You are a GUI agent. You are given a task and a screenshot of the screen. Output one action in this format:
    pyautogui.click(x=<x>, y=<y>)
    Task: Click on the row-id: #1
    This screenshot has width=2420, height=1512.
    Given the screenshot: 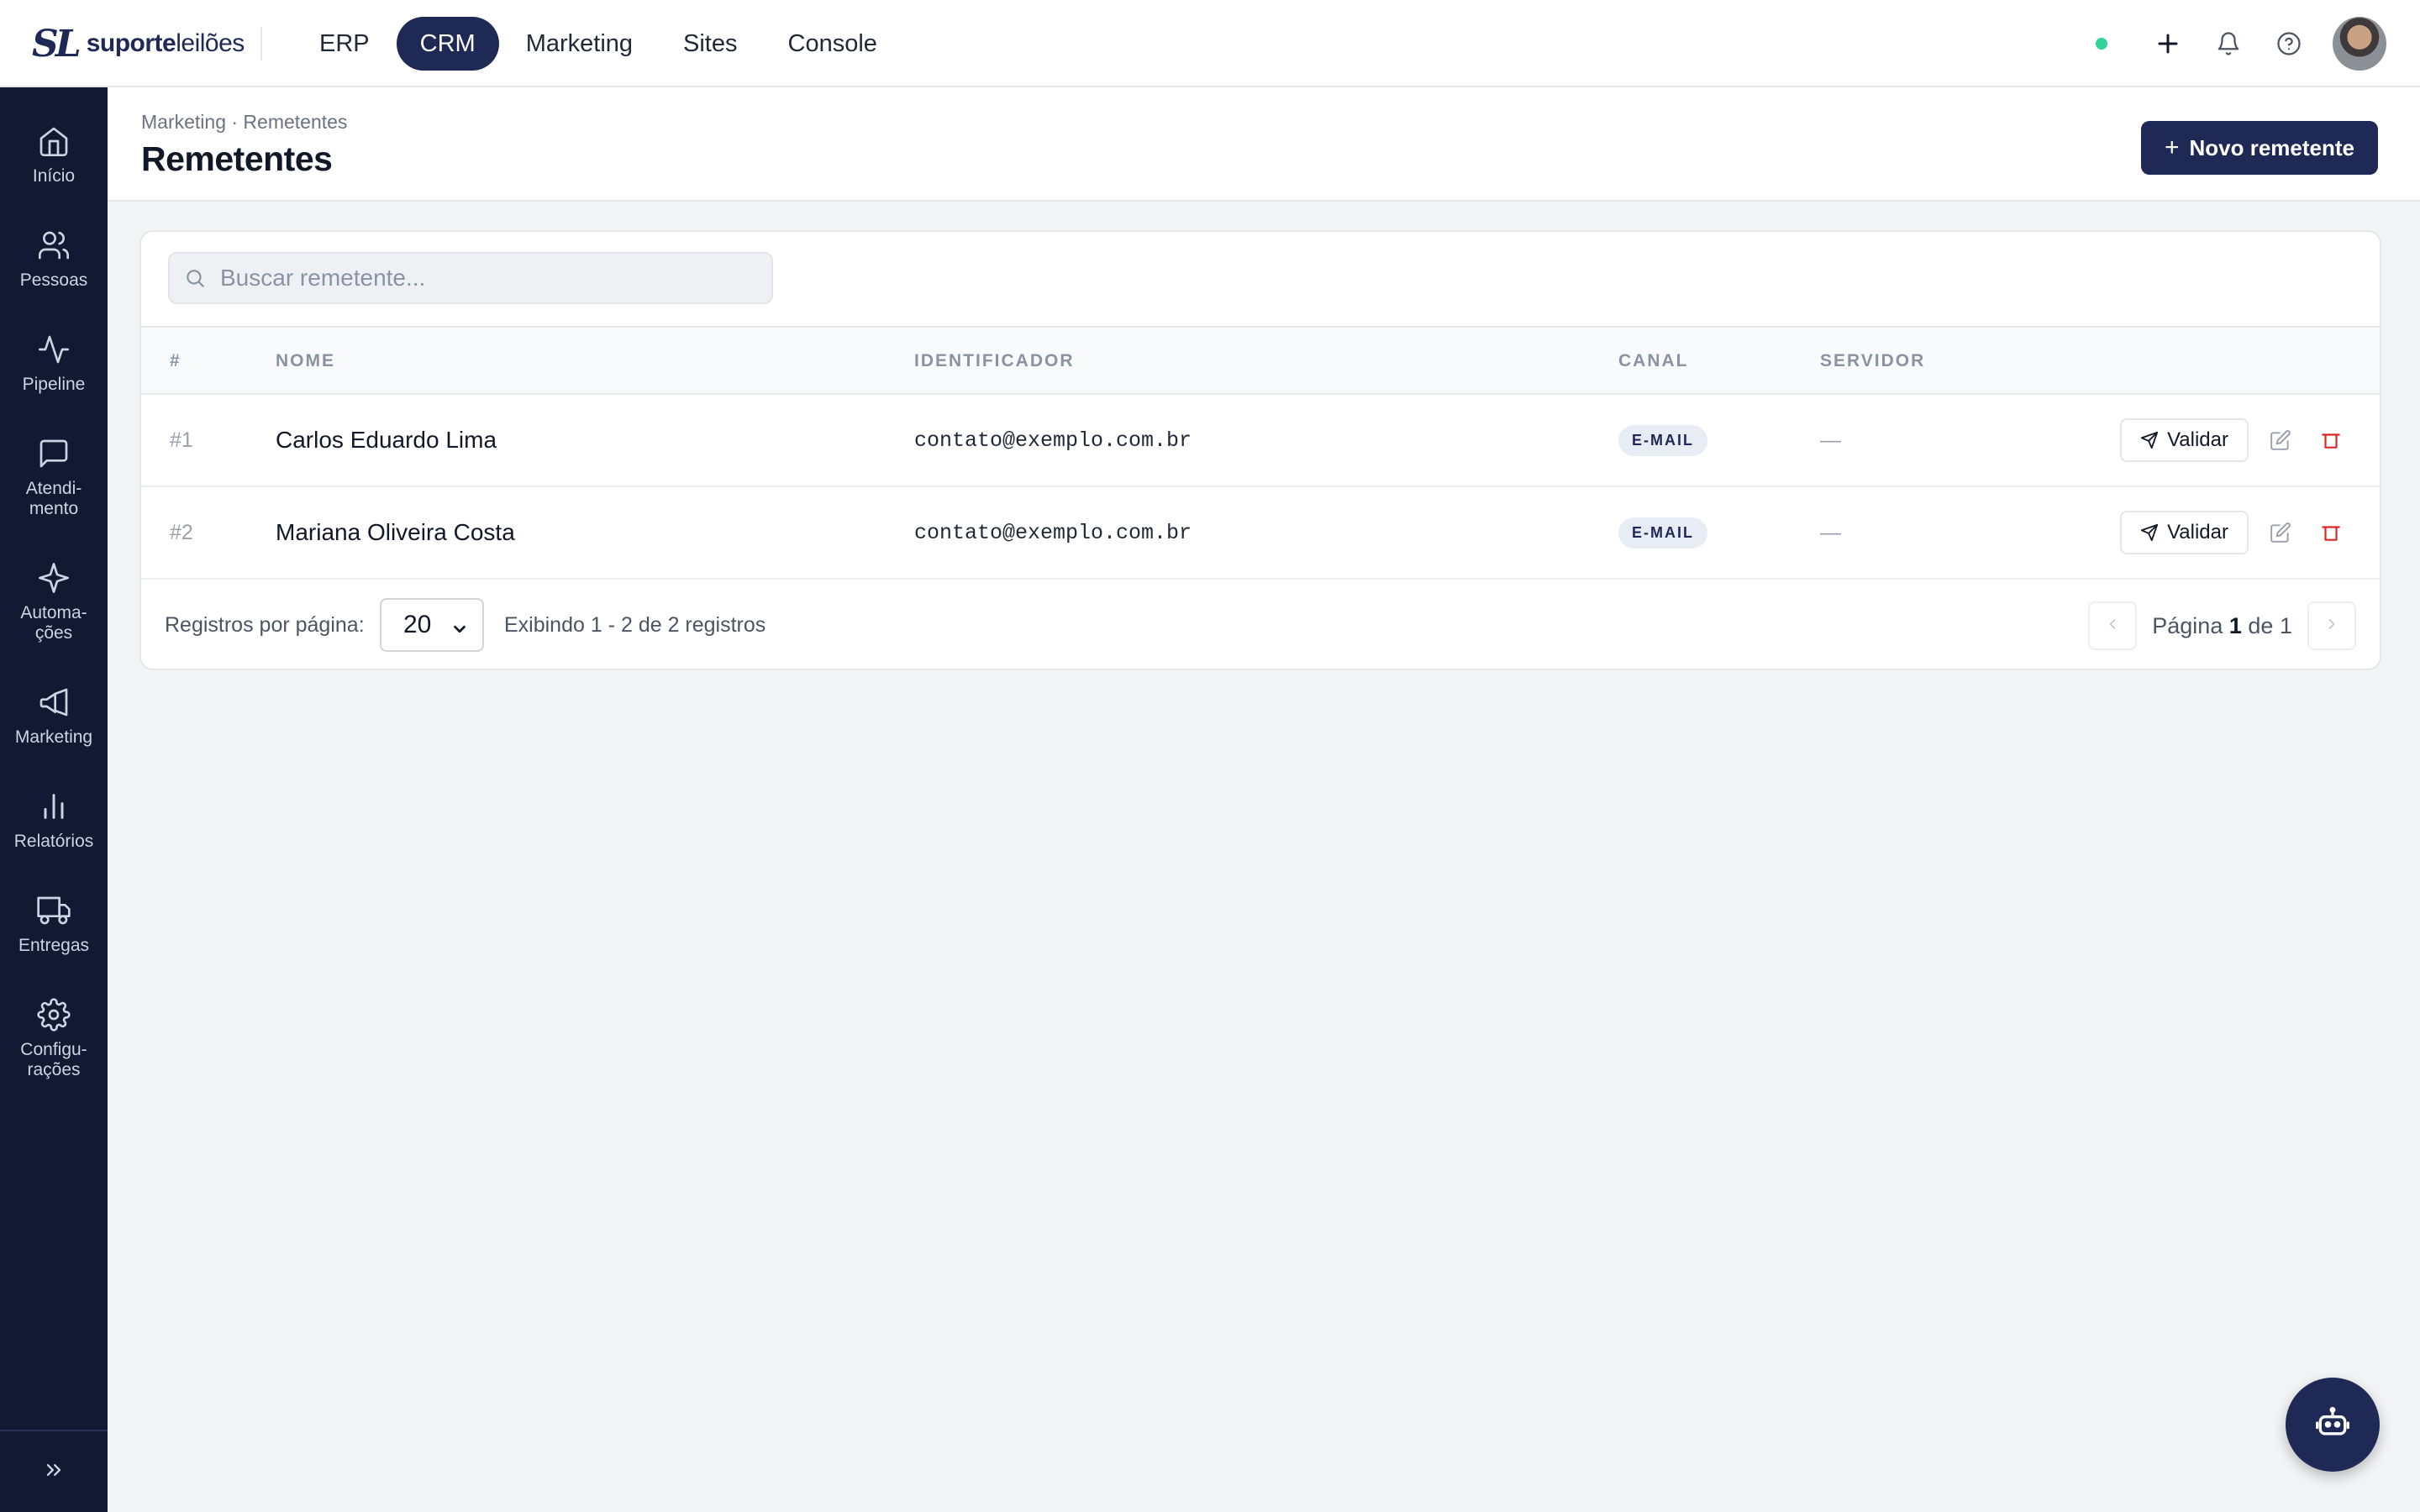 What is the action you would take?
    pyautogui.click(x=181, y=440)
    